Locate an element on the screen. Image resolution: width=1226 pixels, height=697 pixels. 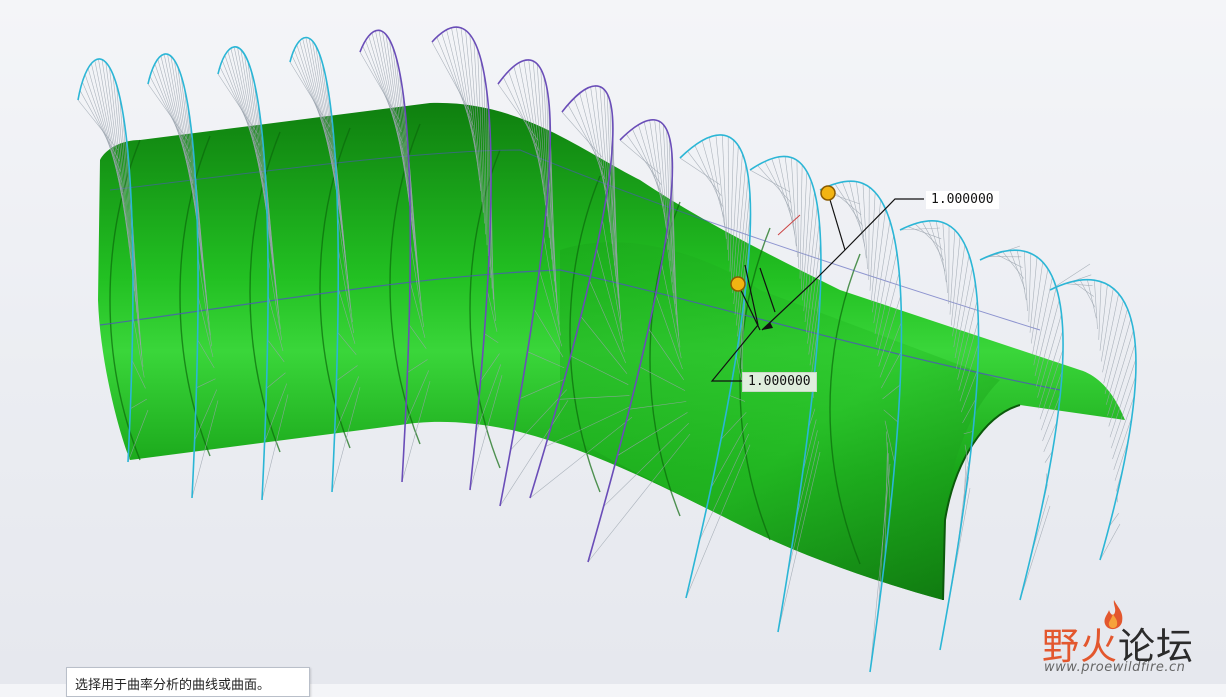
status-prompt: 选择用于曲率分析的曲线或曲面。 is located at coordinates (188, 682).